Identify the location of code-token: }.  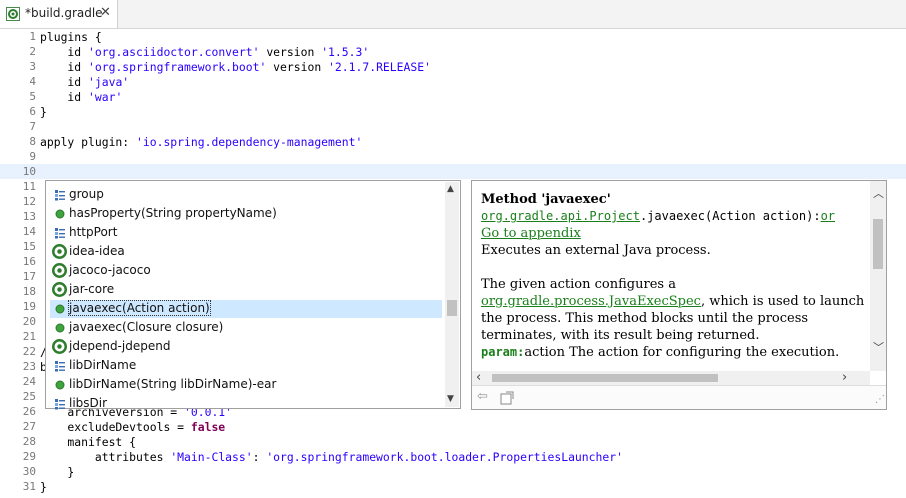
(43, 112).